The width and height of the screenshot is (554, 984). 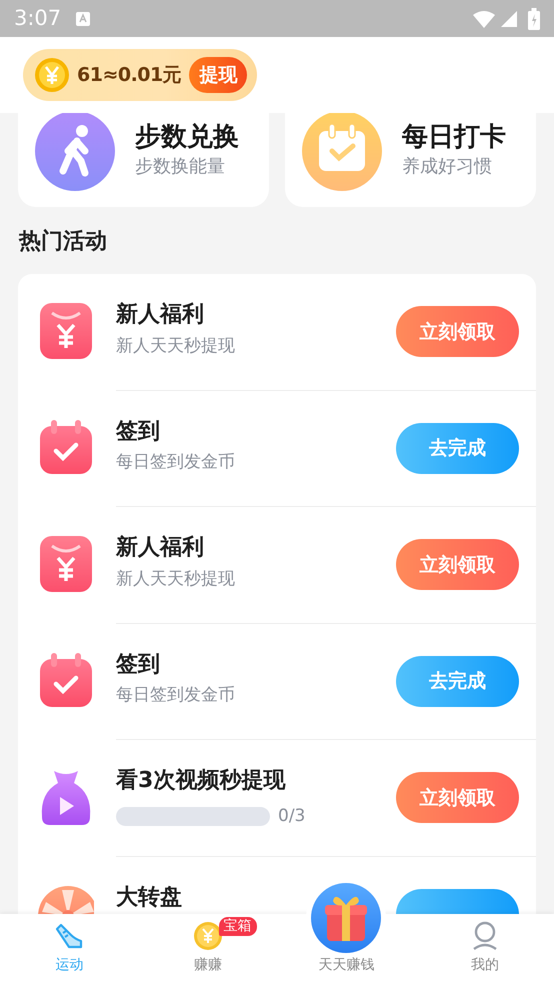 I want to click on nav-label: 天天赚钱, so click(x=346, y=965).